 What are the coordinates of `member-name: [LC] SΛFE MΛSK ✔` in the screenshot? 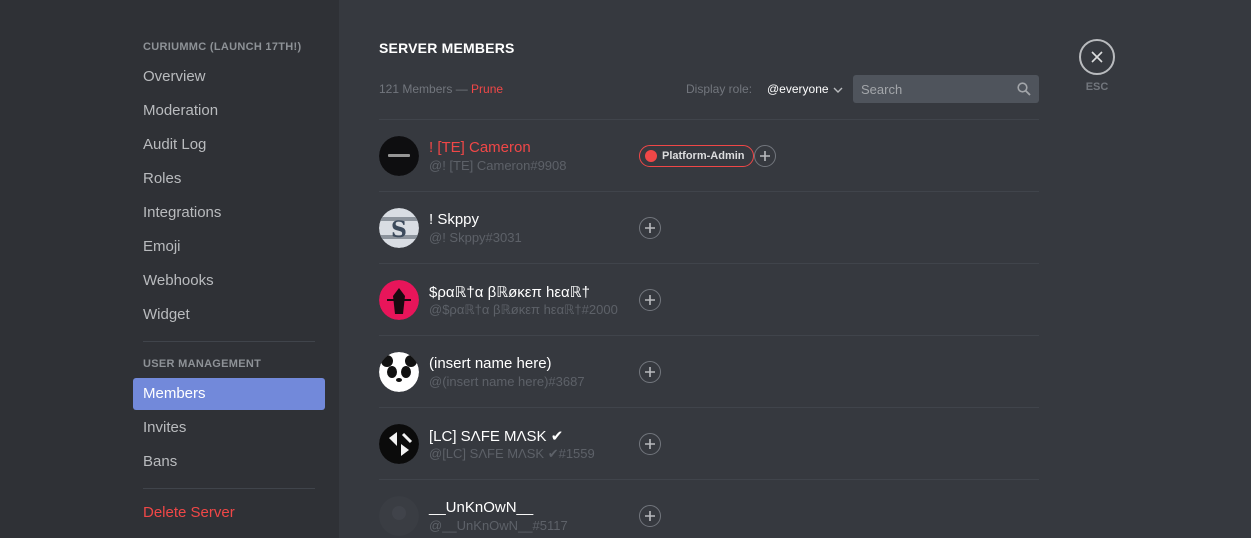 It's located at (496, 436).